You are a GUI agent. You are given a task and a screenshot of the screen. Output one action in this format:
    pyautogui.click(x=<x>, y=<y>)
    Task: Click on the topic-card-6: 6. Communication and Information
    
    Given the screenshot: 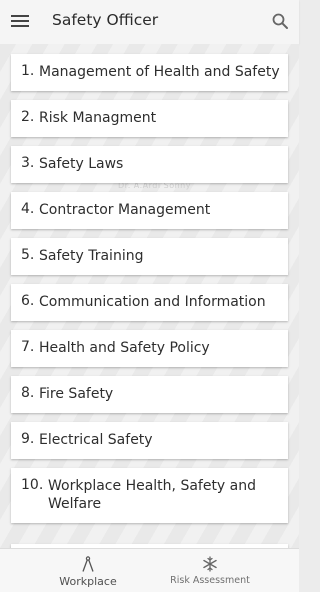 What is the action you would take?
    pyautogui.click(x=149, y=302)
    